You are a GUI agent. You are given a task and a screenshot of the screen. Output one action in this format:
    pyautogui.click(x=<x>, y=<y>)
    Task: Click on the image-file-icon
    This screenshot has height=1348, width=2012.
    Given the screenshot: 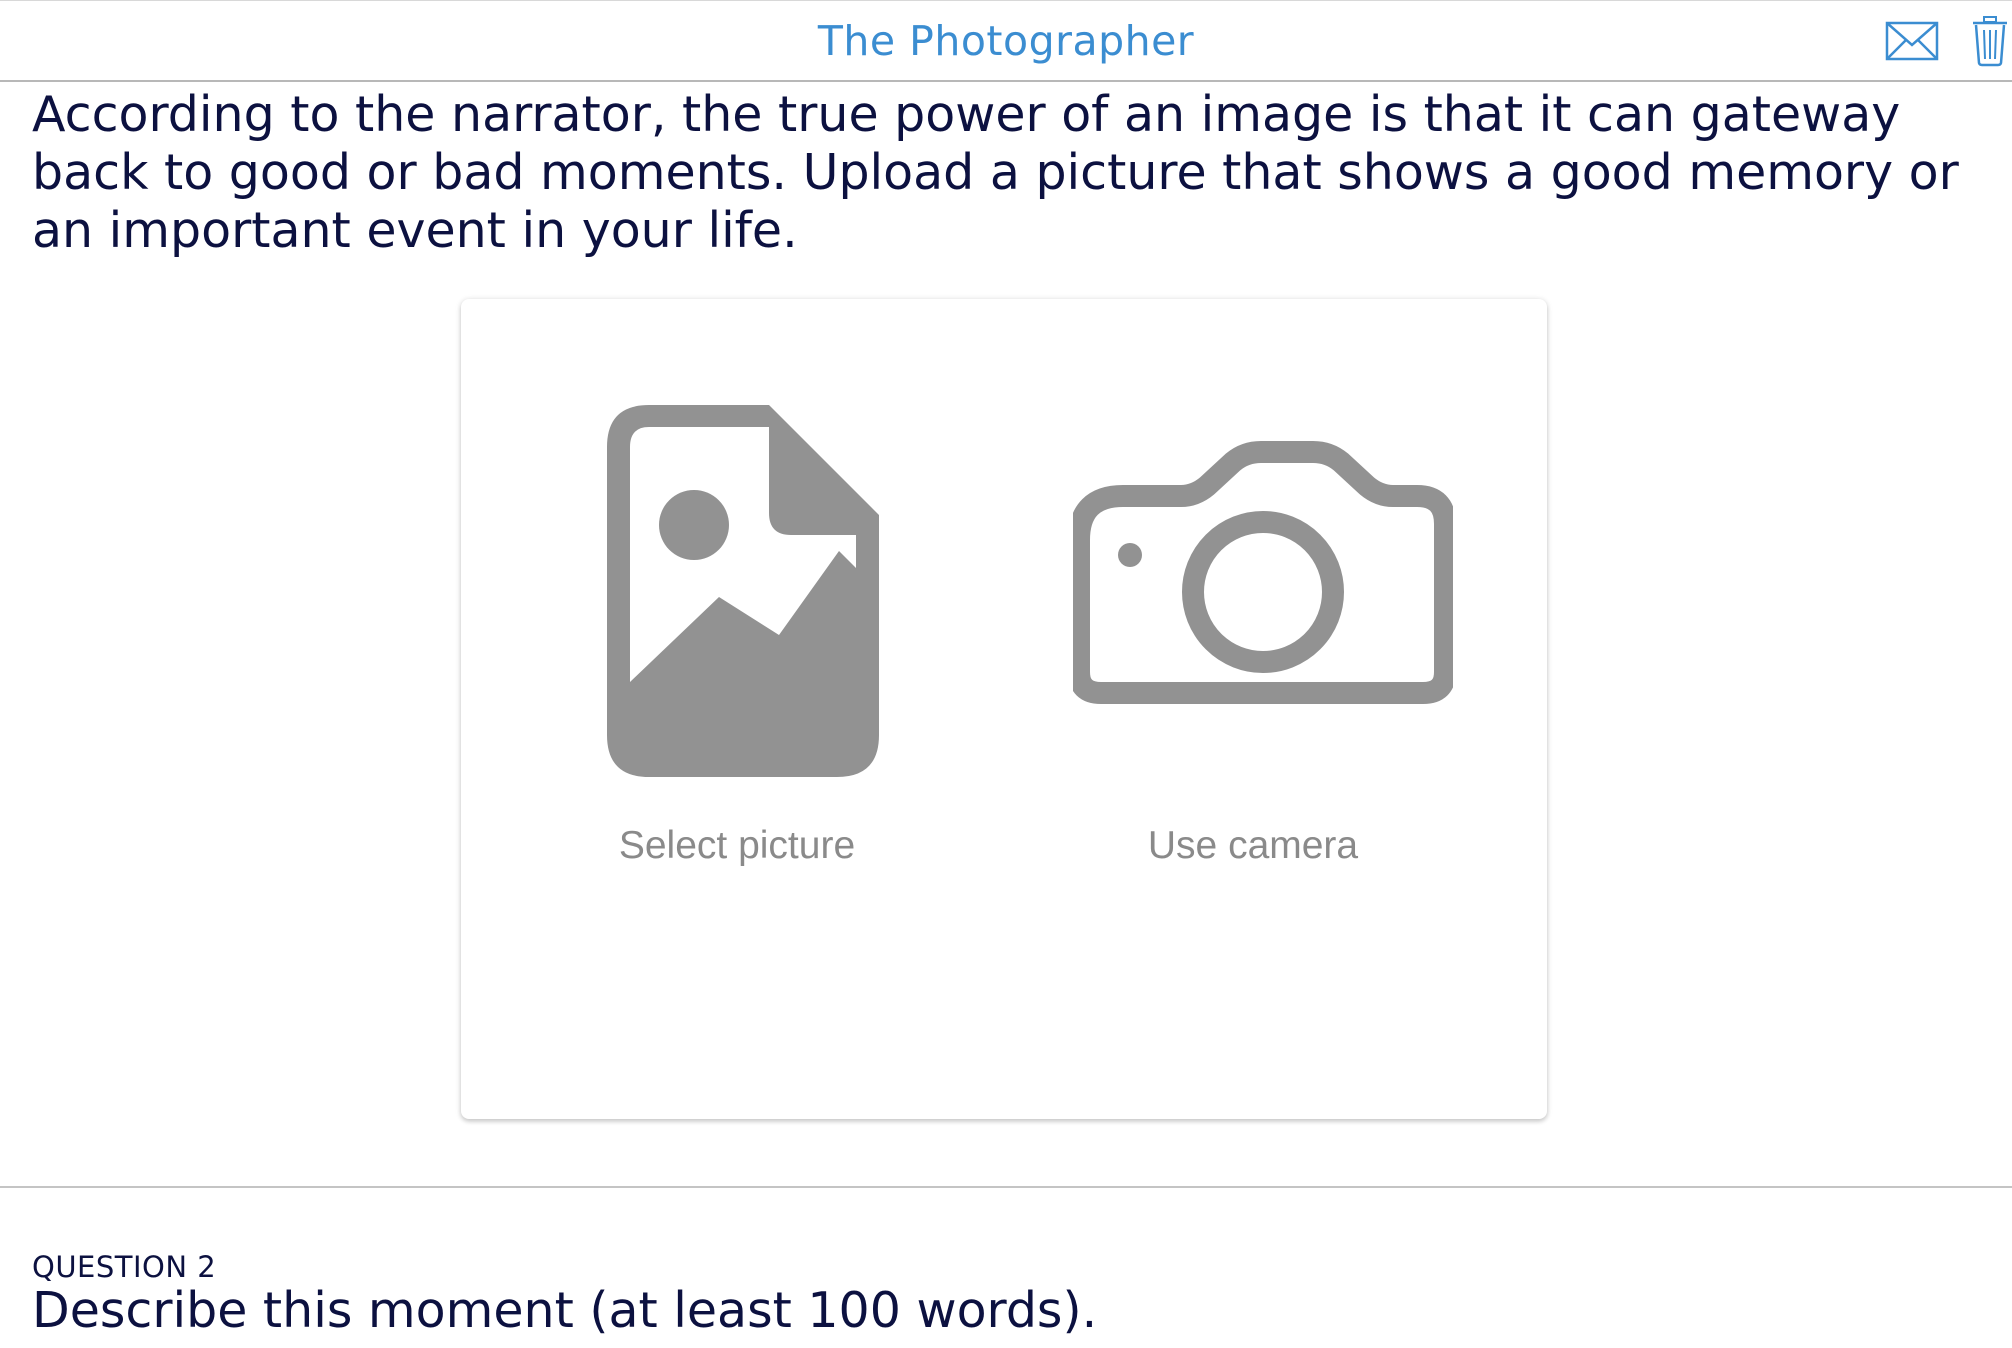 What is the action you would take?
    pyautogui.click(x=743, y=591)
    